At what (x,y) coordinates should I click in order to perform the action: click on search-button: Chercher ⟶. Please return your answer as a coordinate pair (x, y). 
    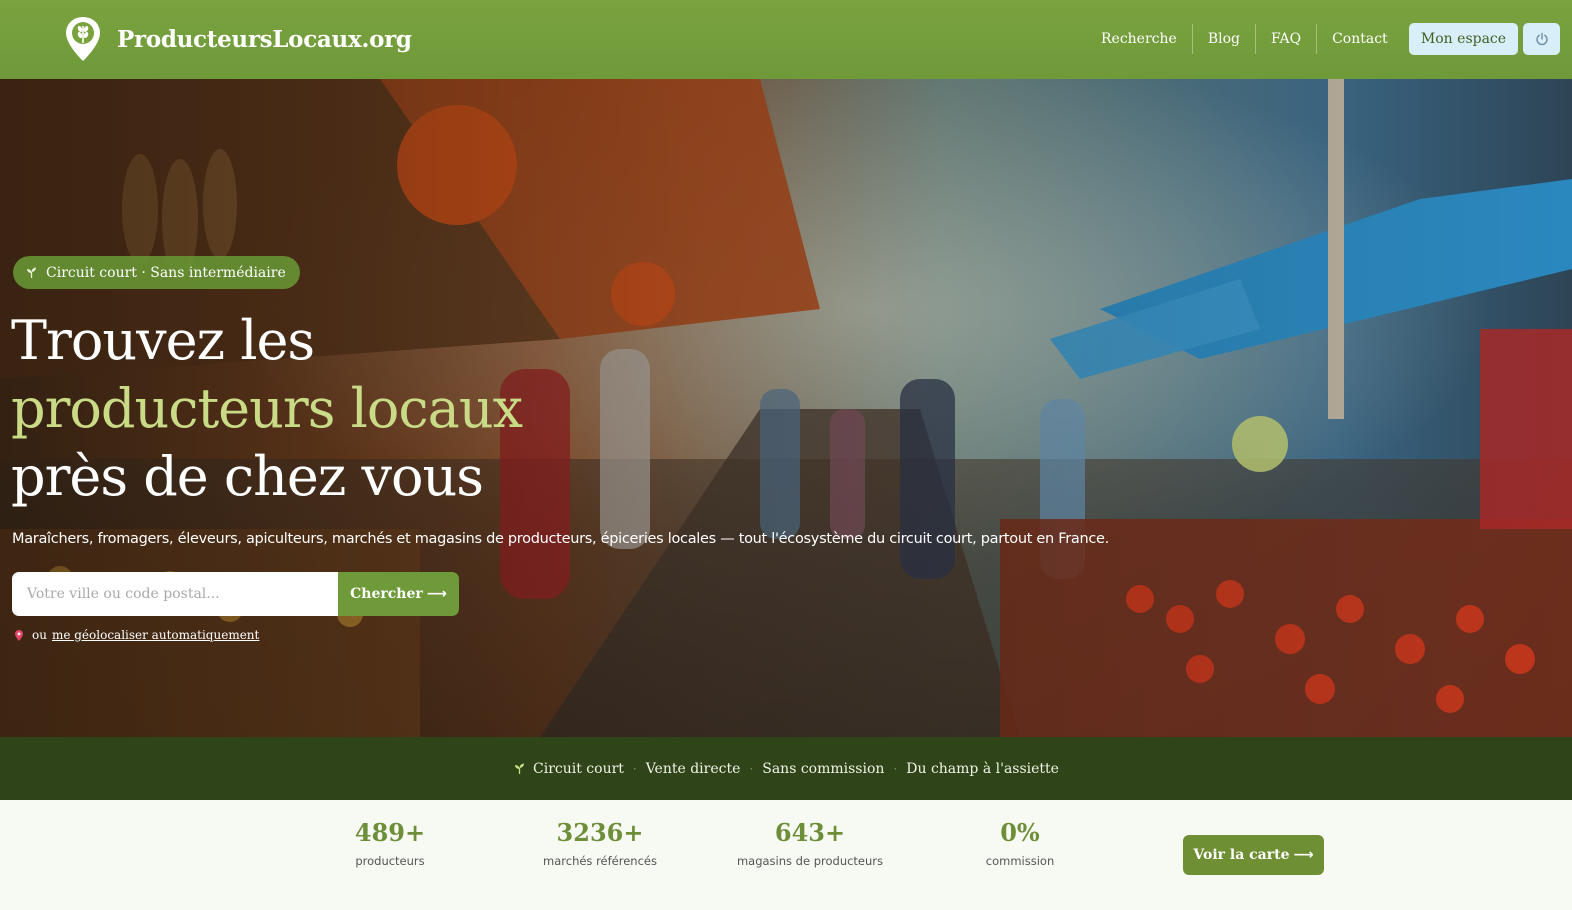
    Looking at the image, I should click on (398, 594).